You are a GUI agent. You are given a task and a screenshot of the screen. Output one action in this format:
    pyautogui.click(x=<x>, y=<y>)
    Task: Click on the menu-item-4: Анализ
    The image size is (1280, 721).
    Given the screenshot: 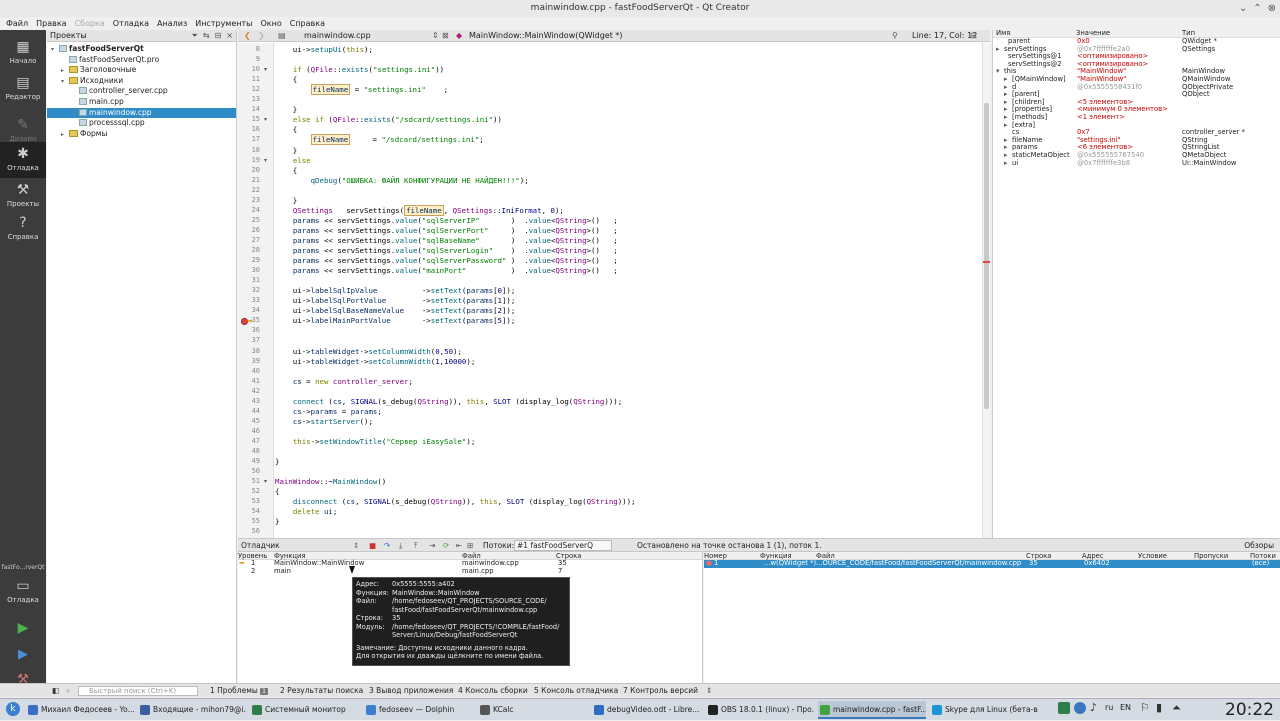 What is the action you would take?
    pyautogui.click(x=172, y=23)
    